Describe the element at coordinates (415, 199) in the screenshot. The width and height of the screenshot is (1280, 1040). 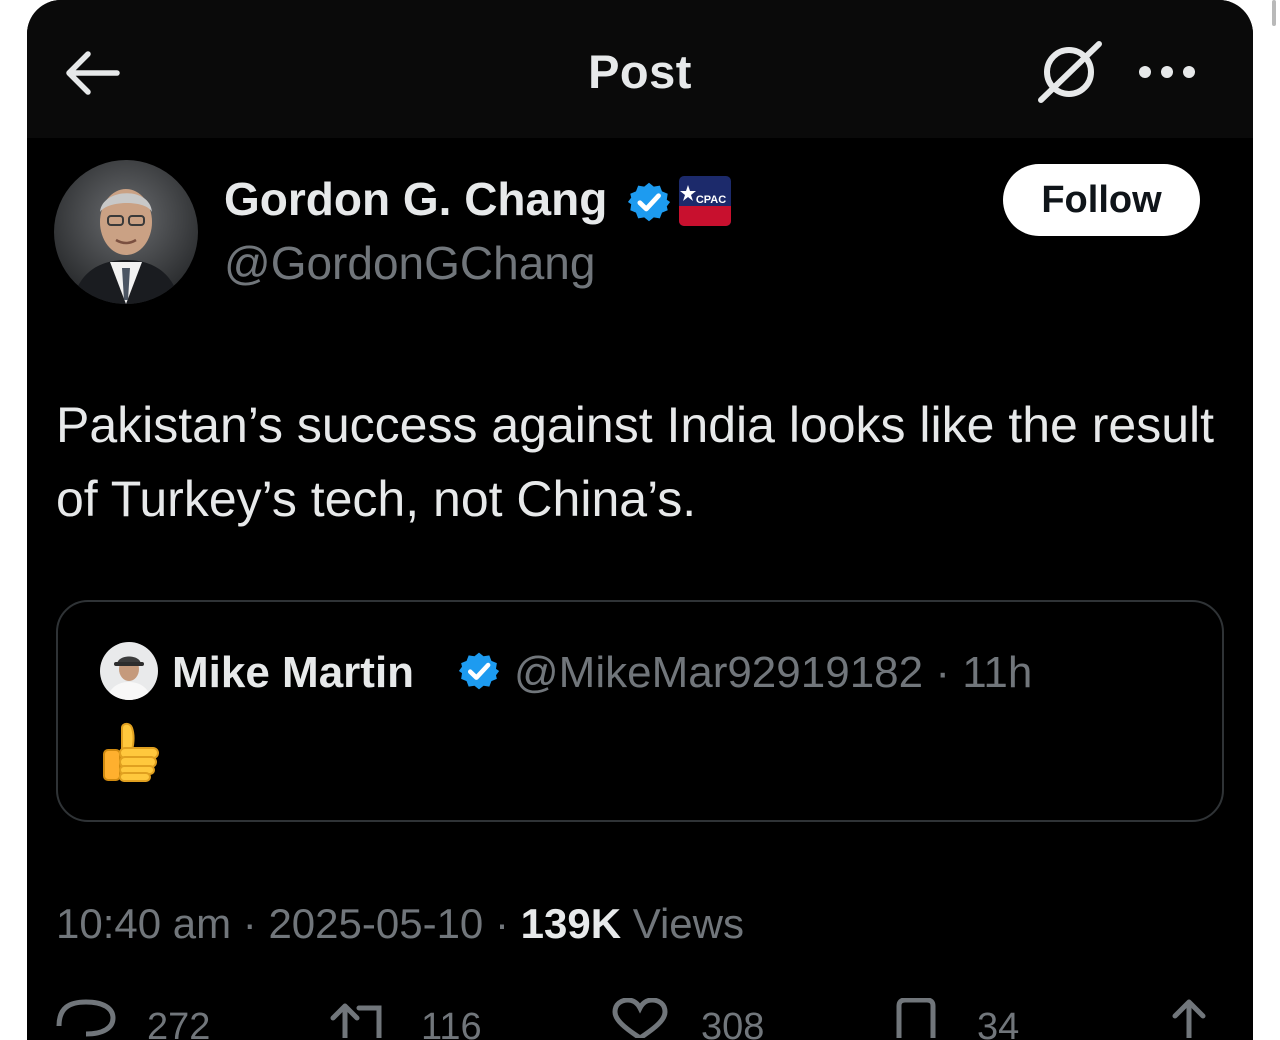
I see `author-name: Gordon G. Chang` at that location.